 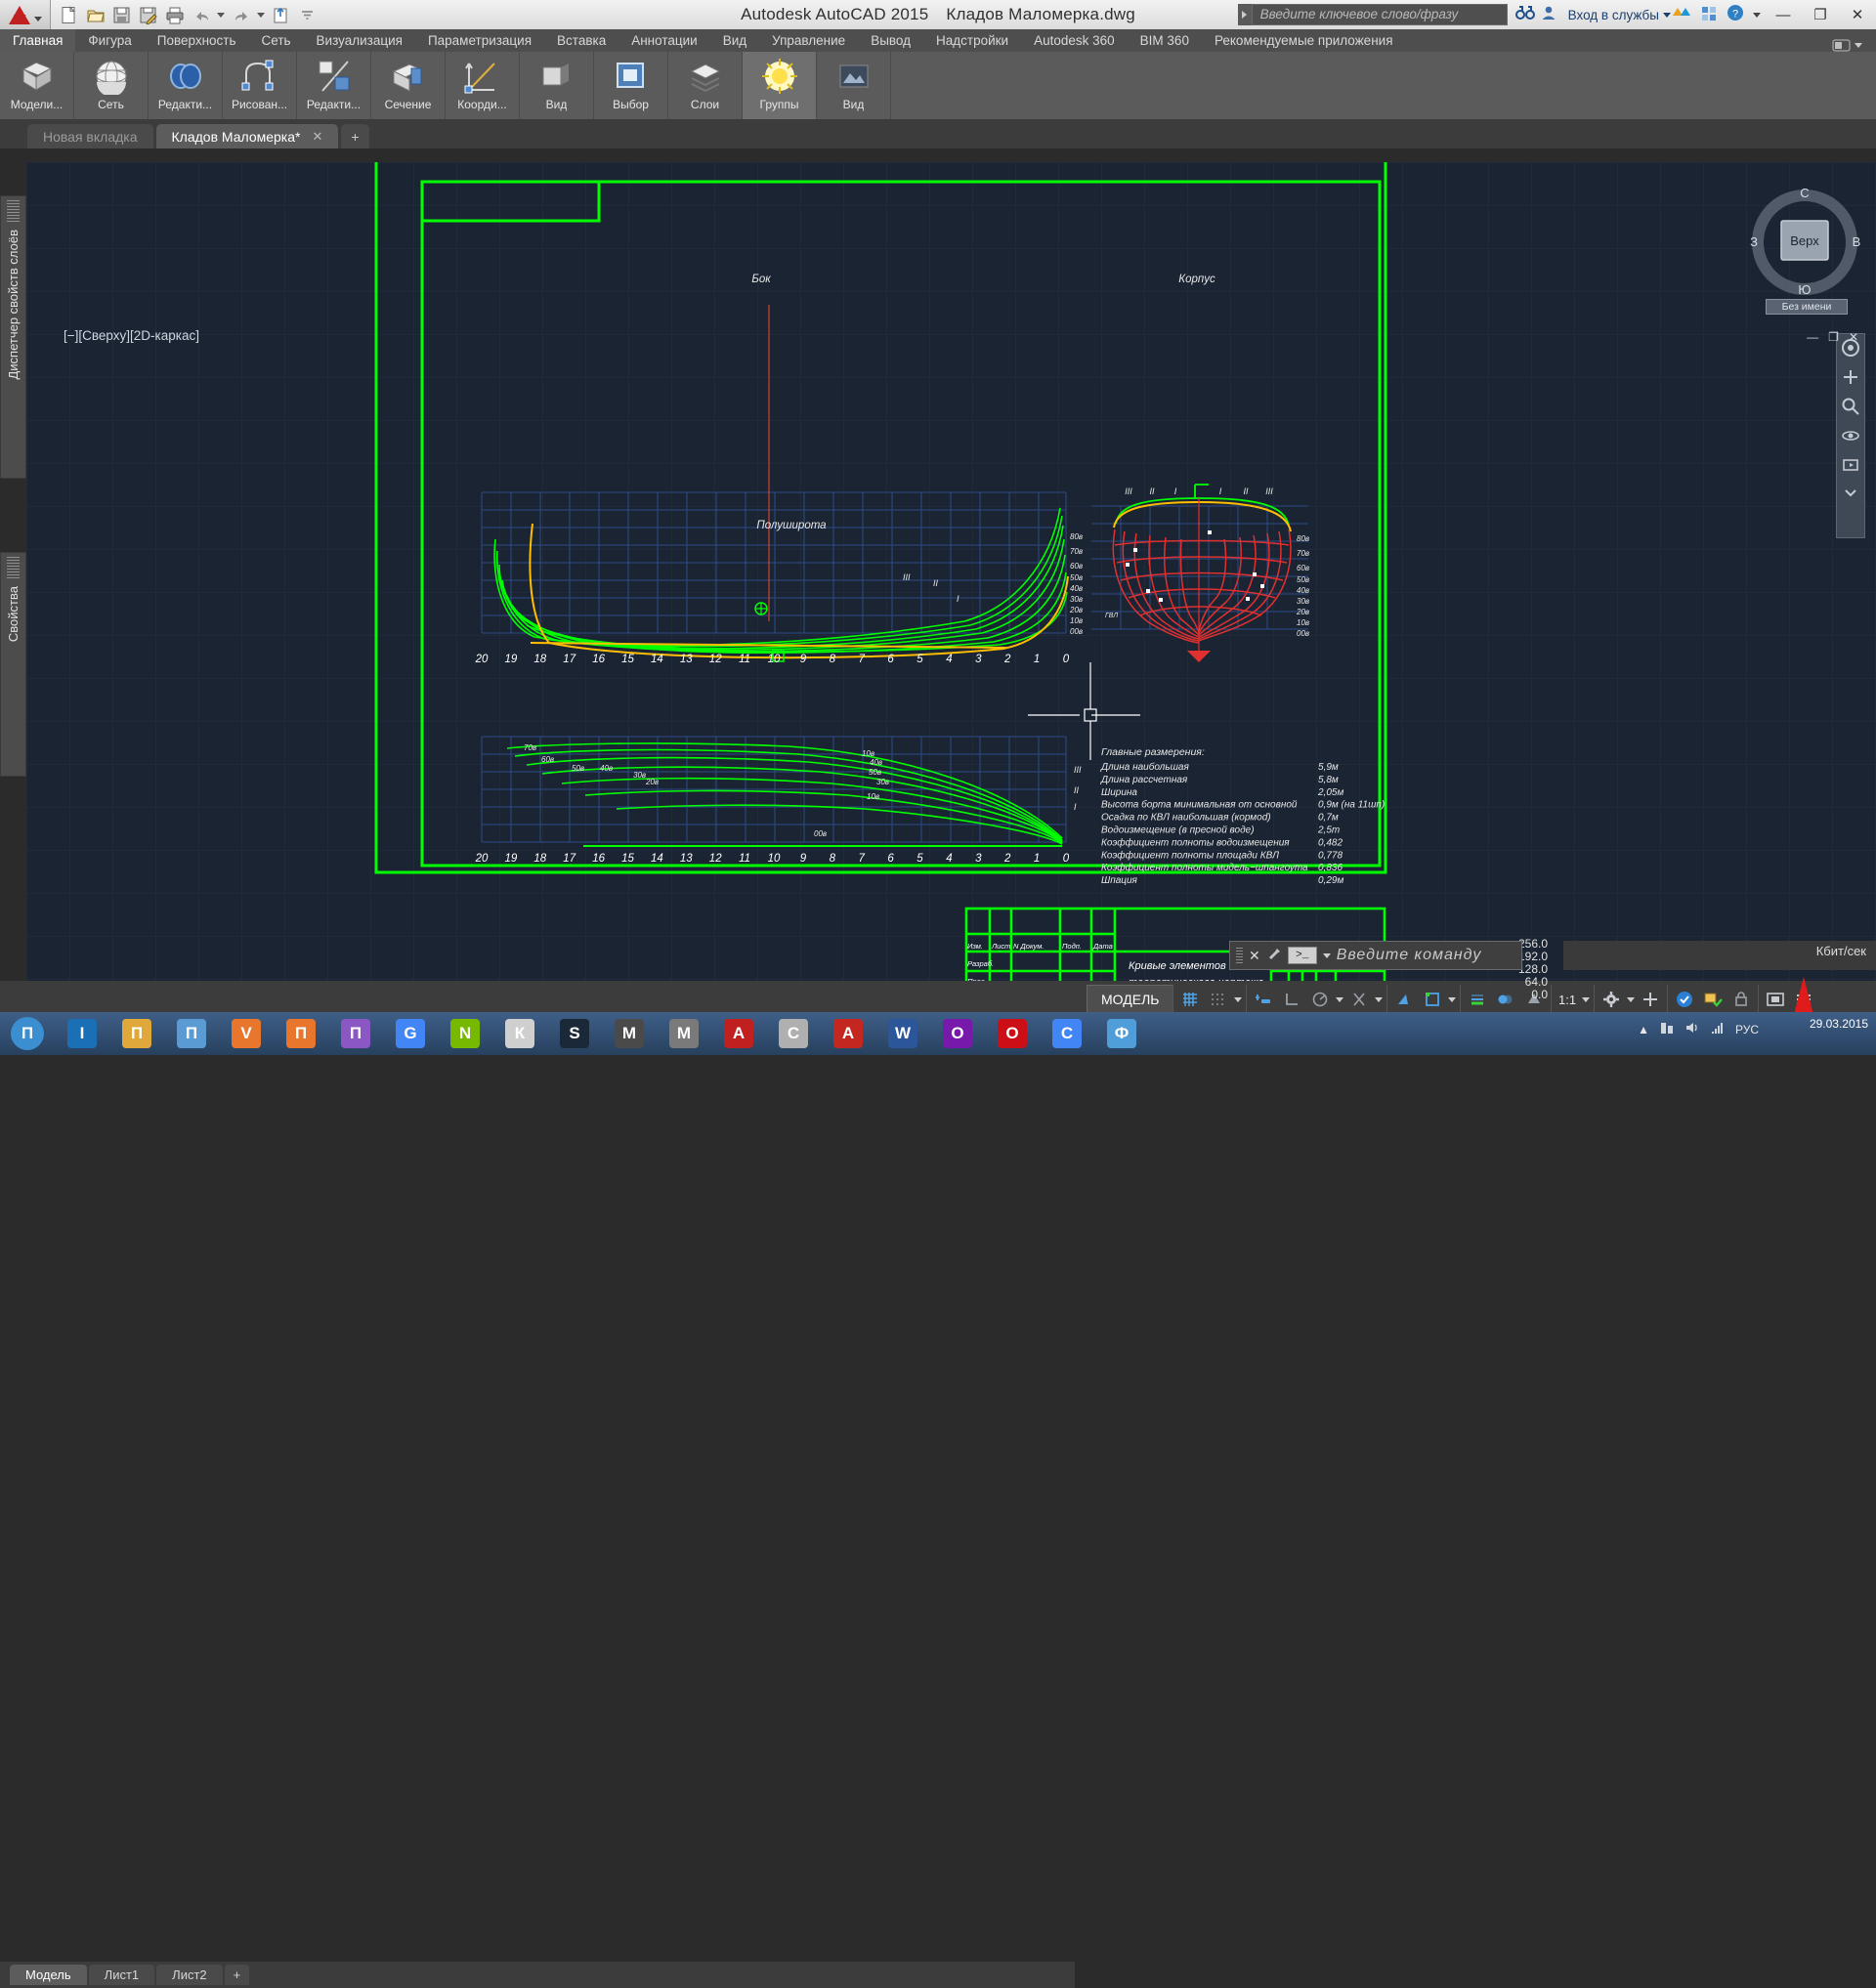 I want to click on internet-explorer-icon: I, so click(x=82, y=1033).